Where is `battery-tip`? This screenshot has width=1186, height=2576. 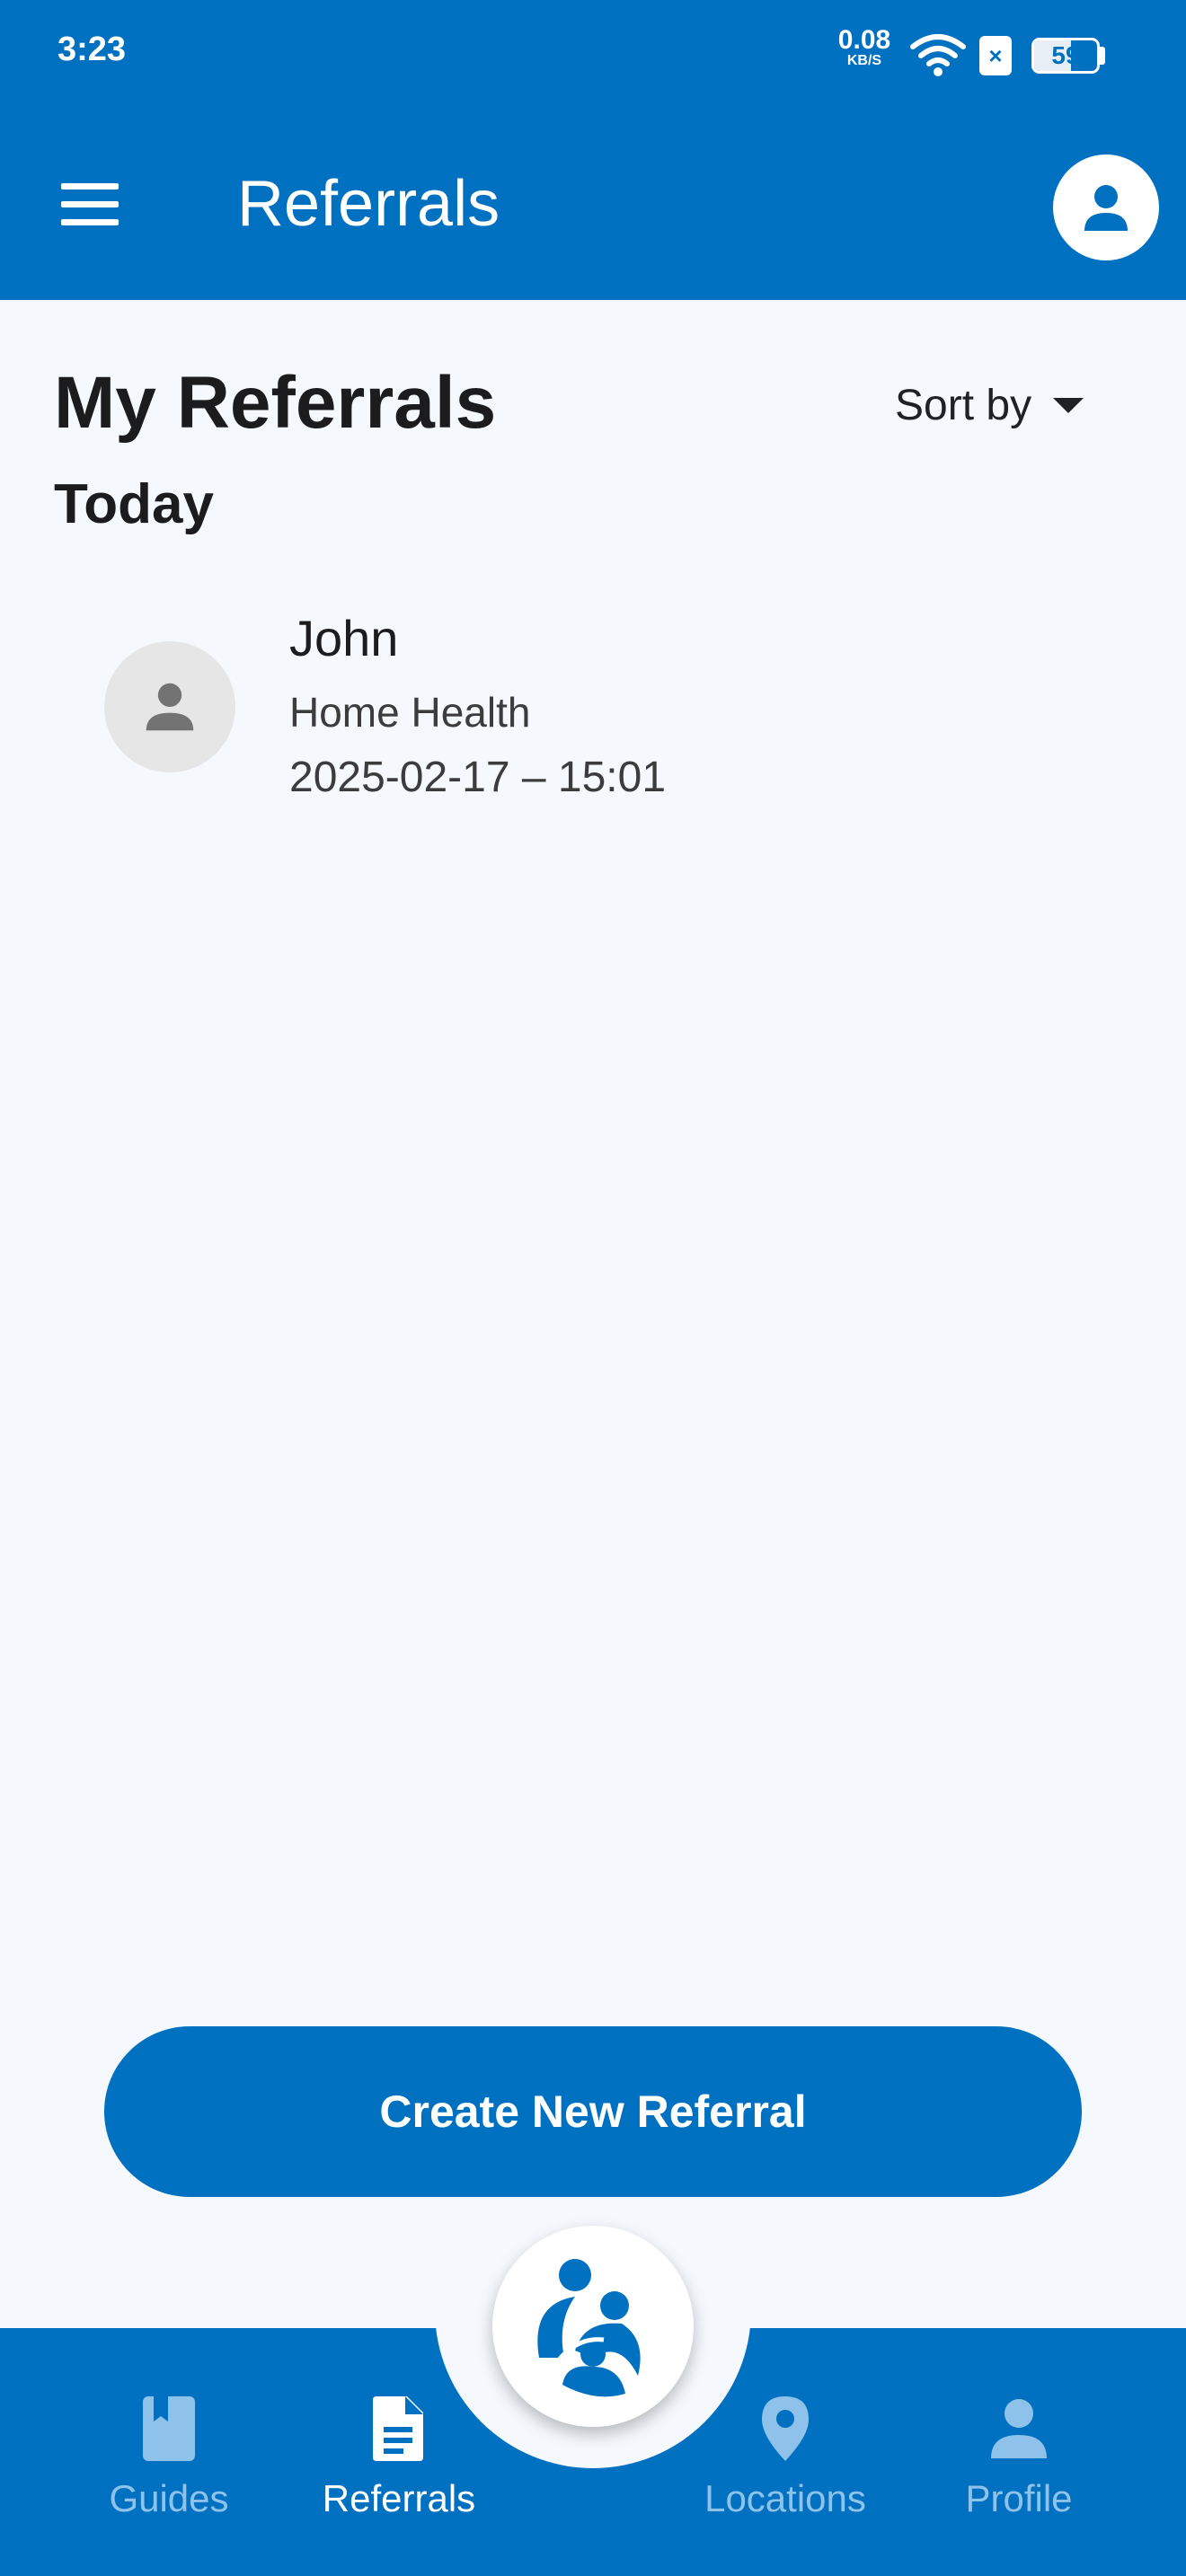
battery-tip is located at coordinates (1102, 56).